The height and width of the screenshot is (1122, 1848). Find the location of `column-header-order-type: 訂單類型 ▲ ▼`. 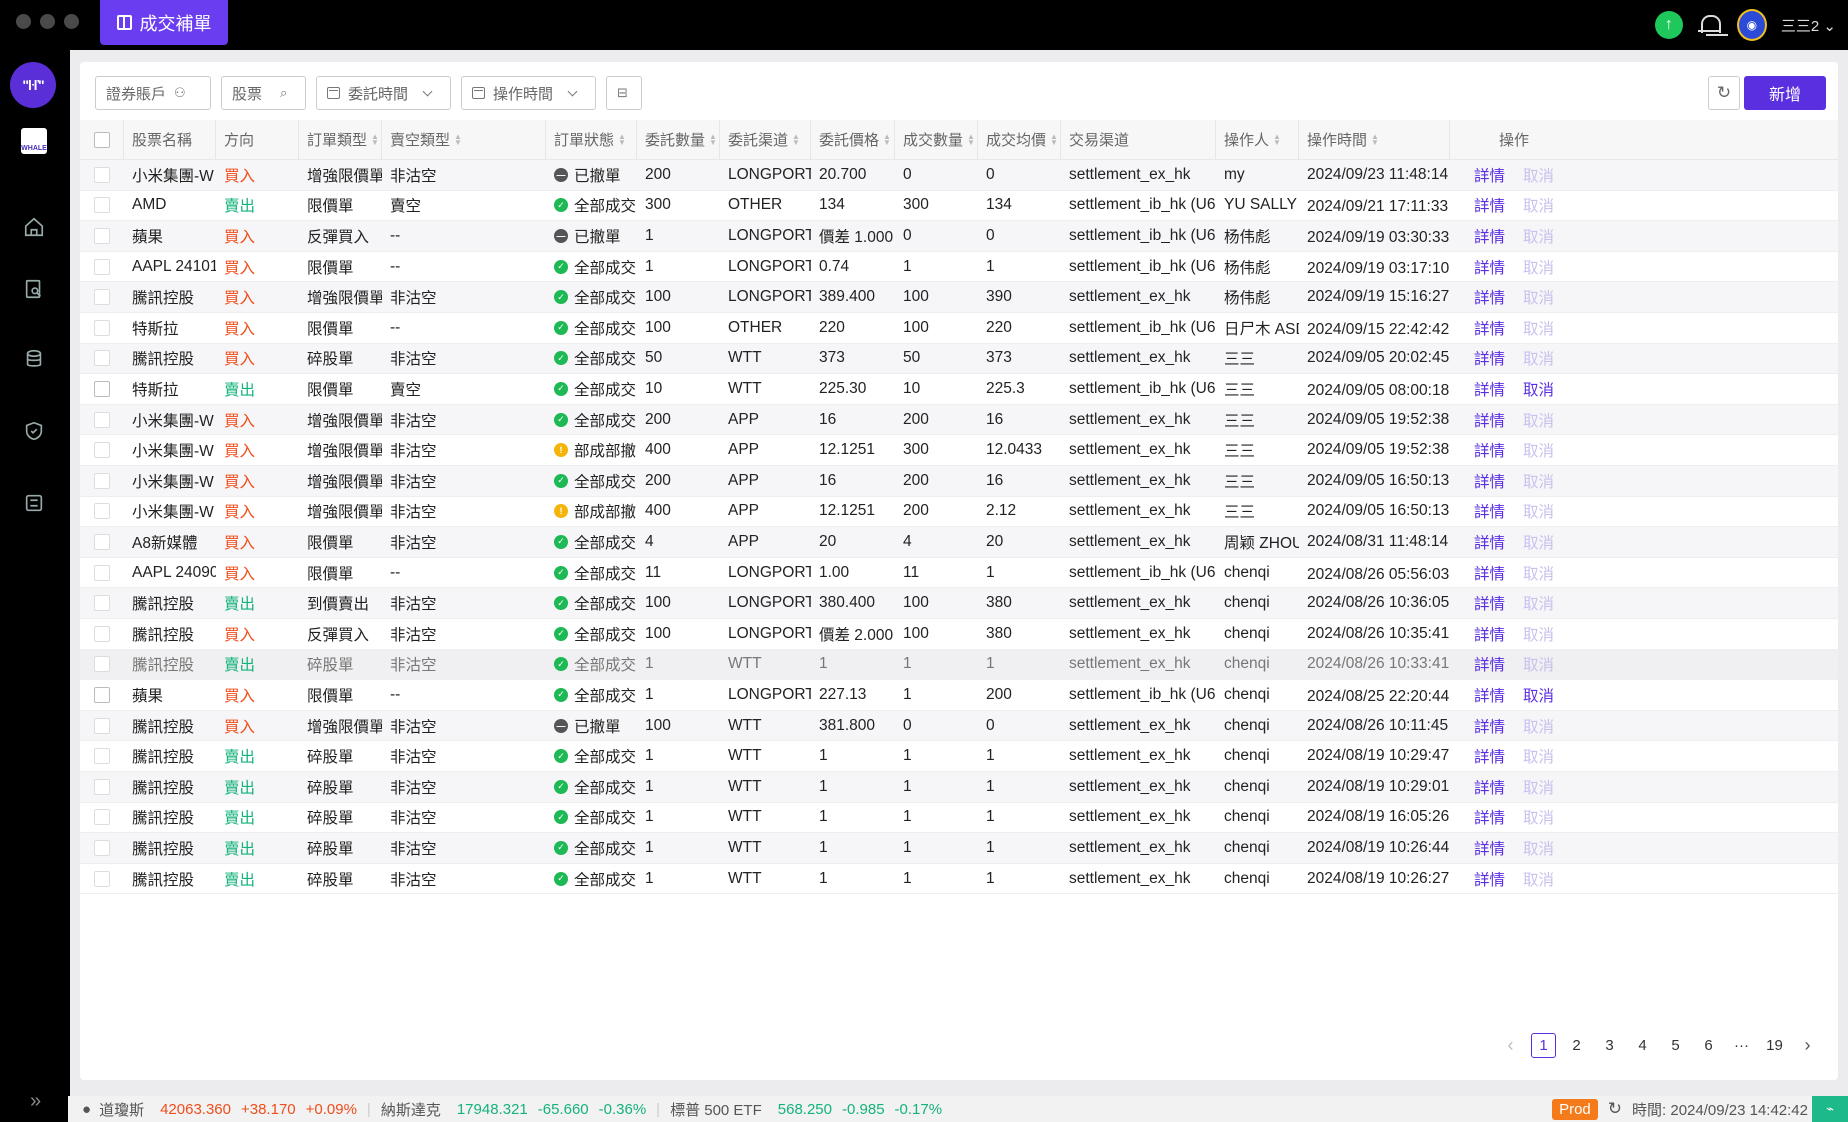

column-header-order-type: 訂單類型 ▲ ▼ is located at coordinates (340, 139).